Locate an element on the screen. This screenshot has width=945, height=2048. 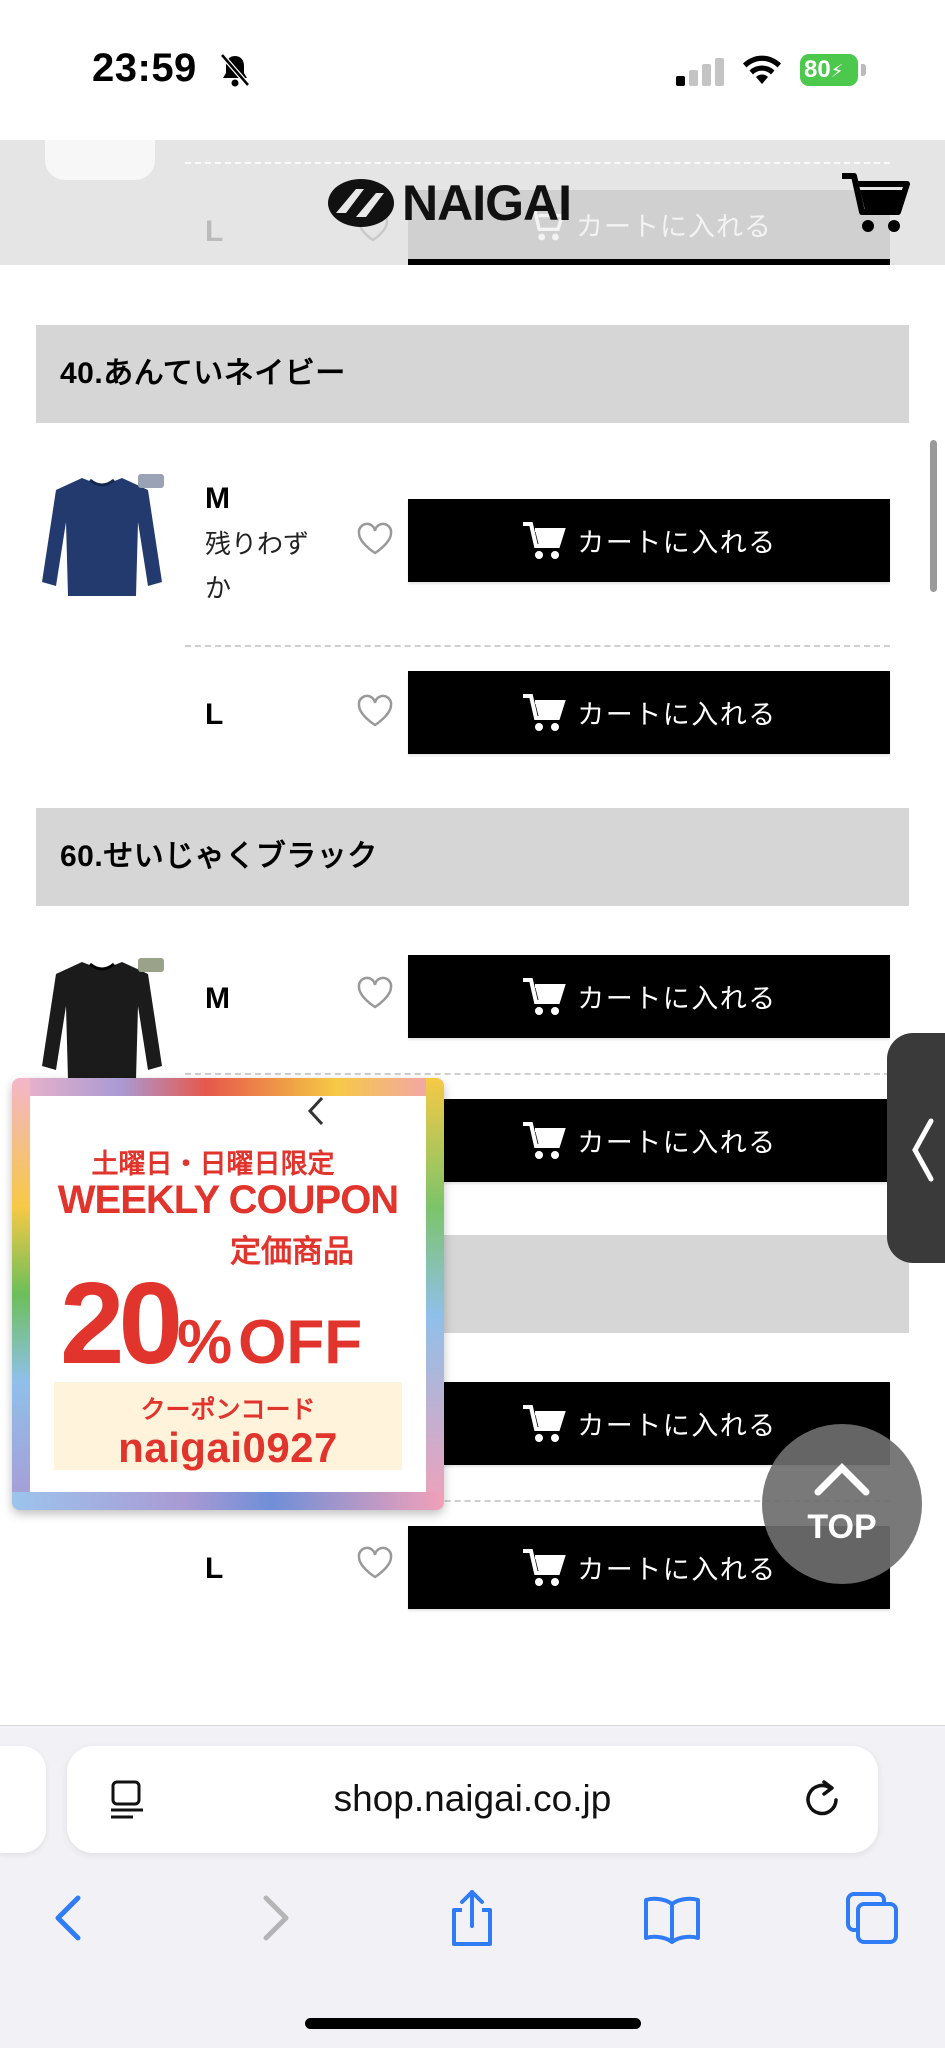
battery-tip is located at coordinates (863, 70).